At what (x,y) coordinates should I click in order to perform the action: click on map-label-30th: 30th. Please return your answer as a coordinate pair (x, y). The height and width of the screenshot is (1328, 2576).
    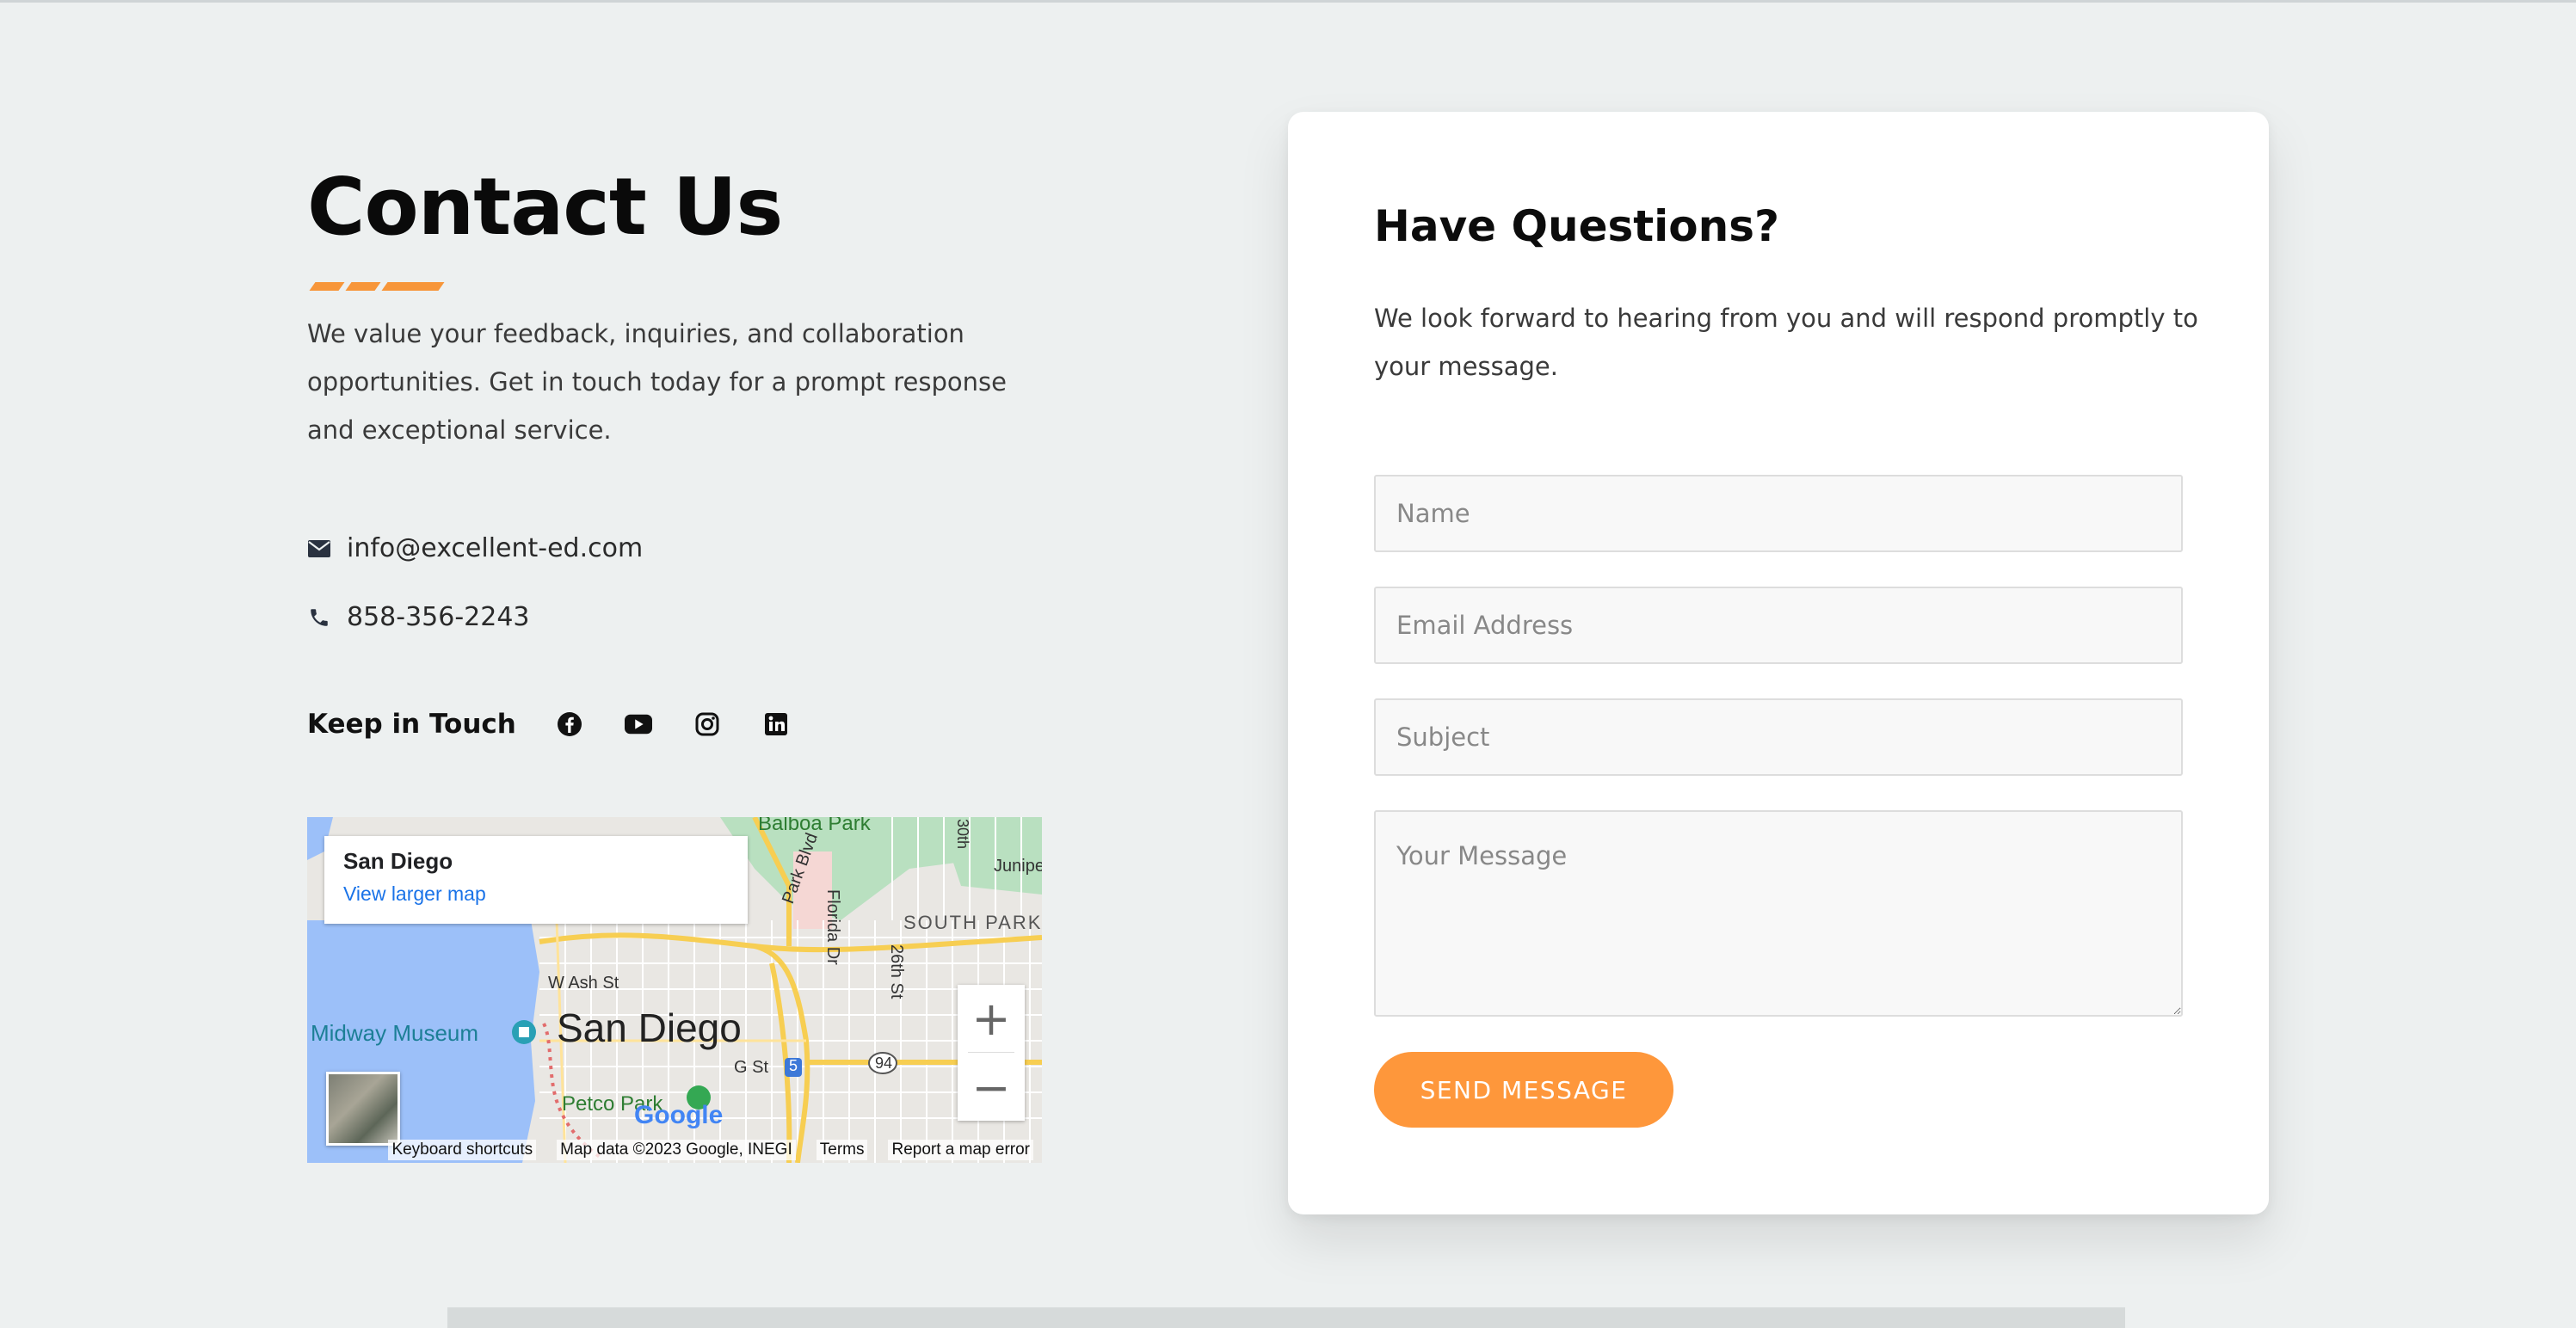
    Looking at the image, I should click on (963, 834).